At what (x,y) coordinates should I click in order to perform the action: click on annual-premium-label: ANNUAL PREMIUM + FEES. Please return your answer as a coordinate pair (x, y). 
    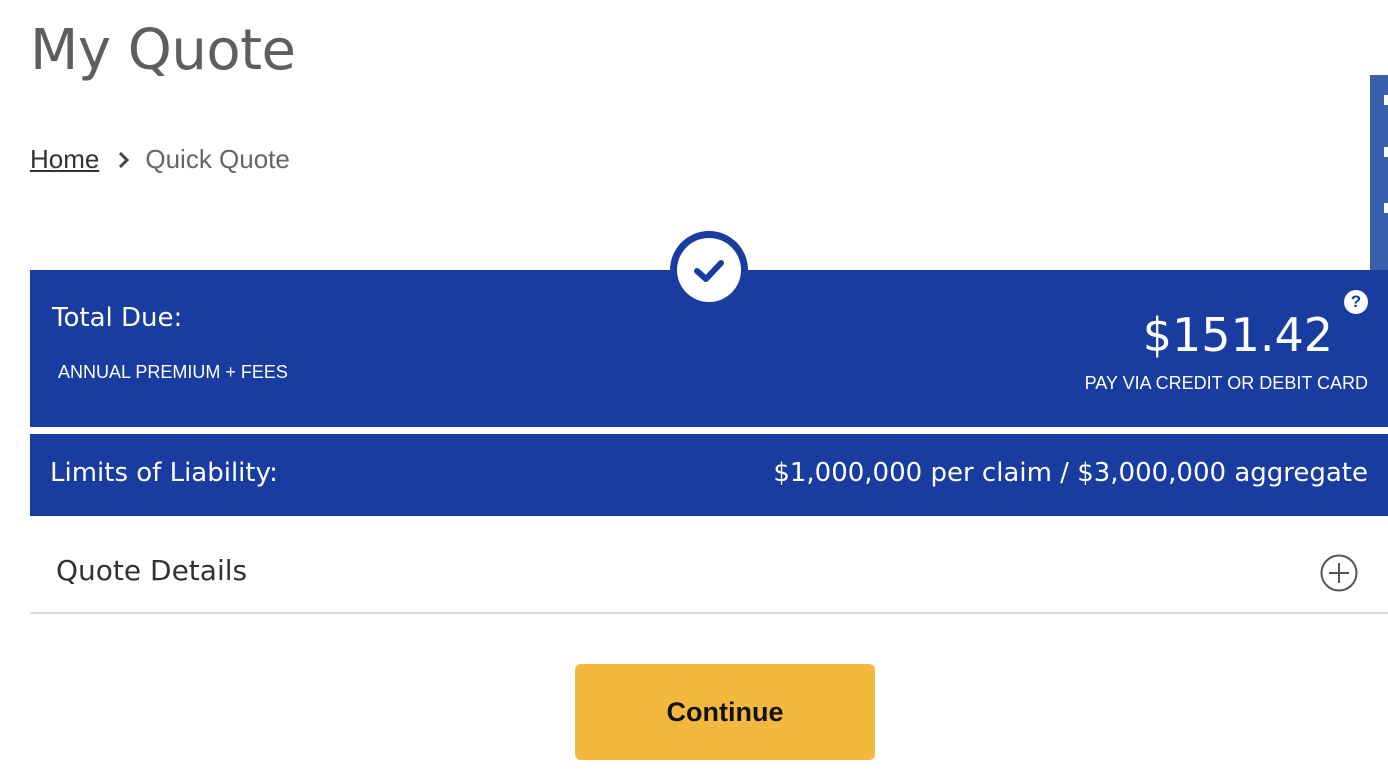
    Looking at the image, I should click on (173, 372).